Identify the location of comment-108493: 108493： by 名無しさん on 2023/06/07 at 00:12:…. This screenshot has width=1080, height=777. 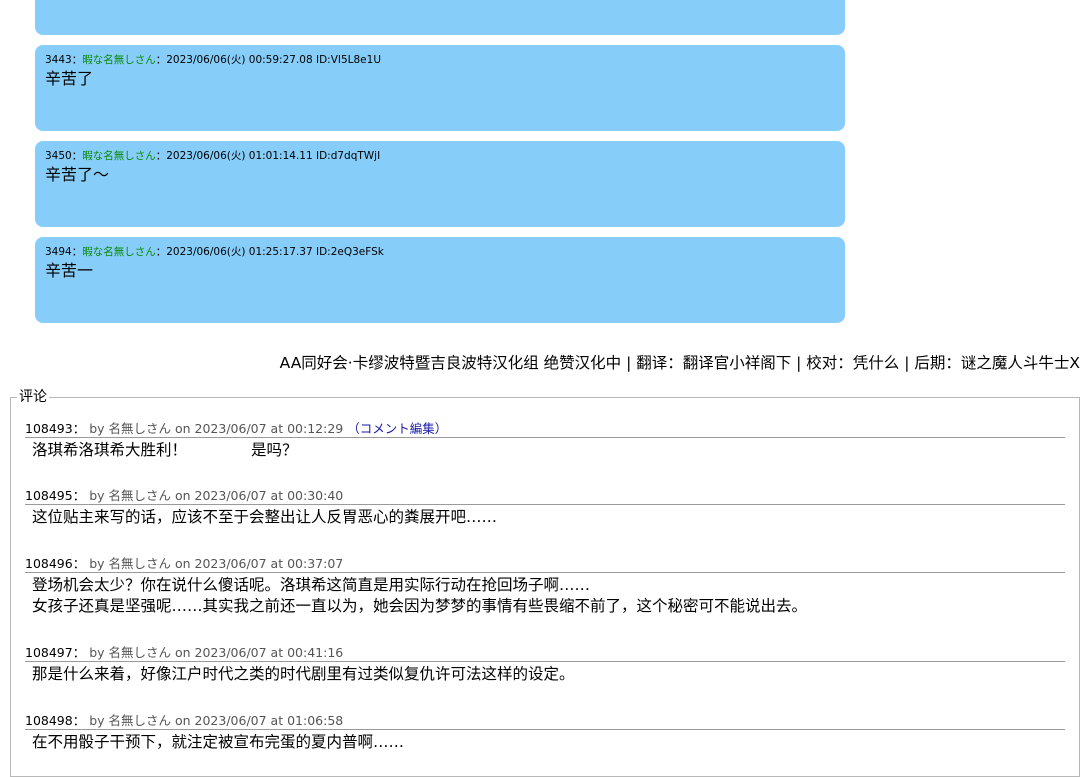
(545, 441).